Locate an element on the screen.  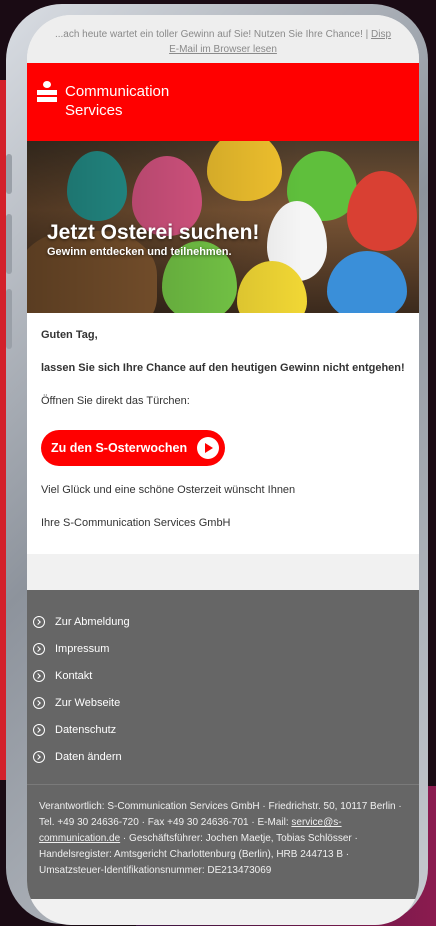
play-icon is located at coordinates (208, 448).